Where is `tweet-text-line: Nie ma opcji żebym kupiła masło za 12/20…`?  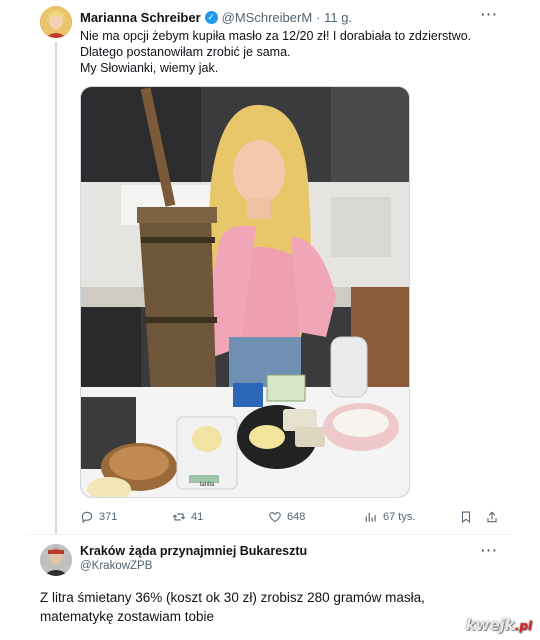
tweet-text-line: Nie ma opcji żebym kupiła masło za 12/20… is located at coordinates (276, 36).